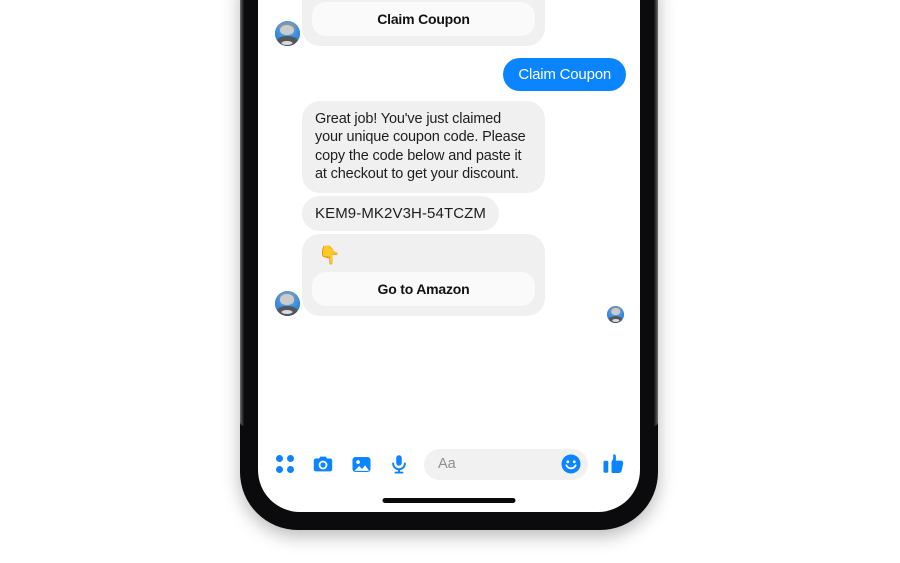 The image size is (900, 563). I want to click on message-input, so click(499, 464).